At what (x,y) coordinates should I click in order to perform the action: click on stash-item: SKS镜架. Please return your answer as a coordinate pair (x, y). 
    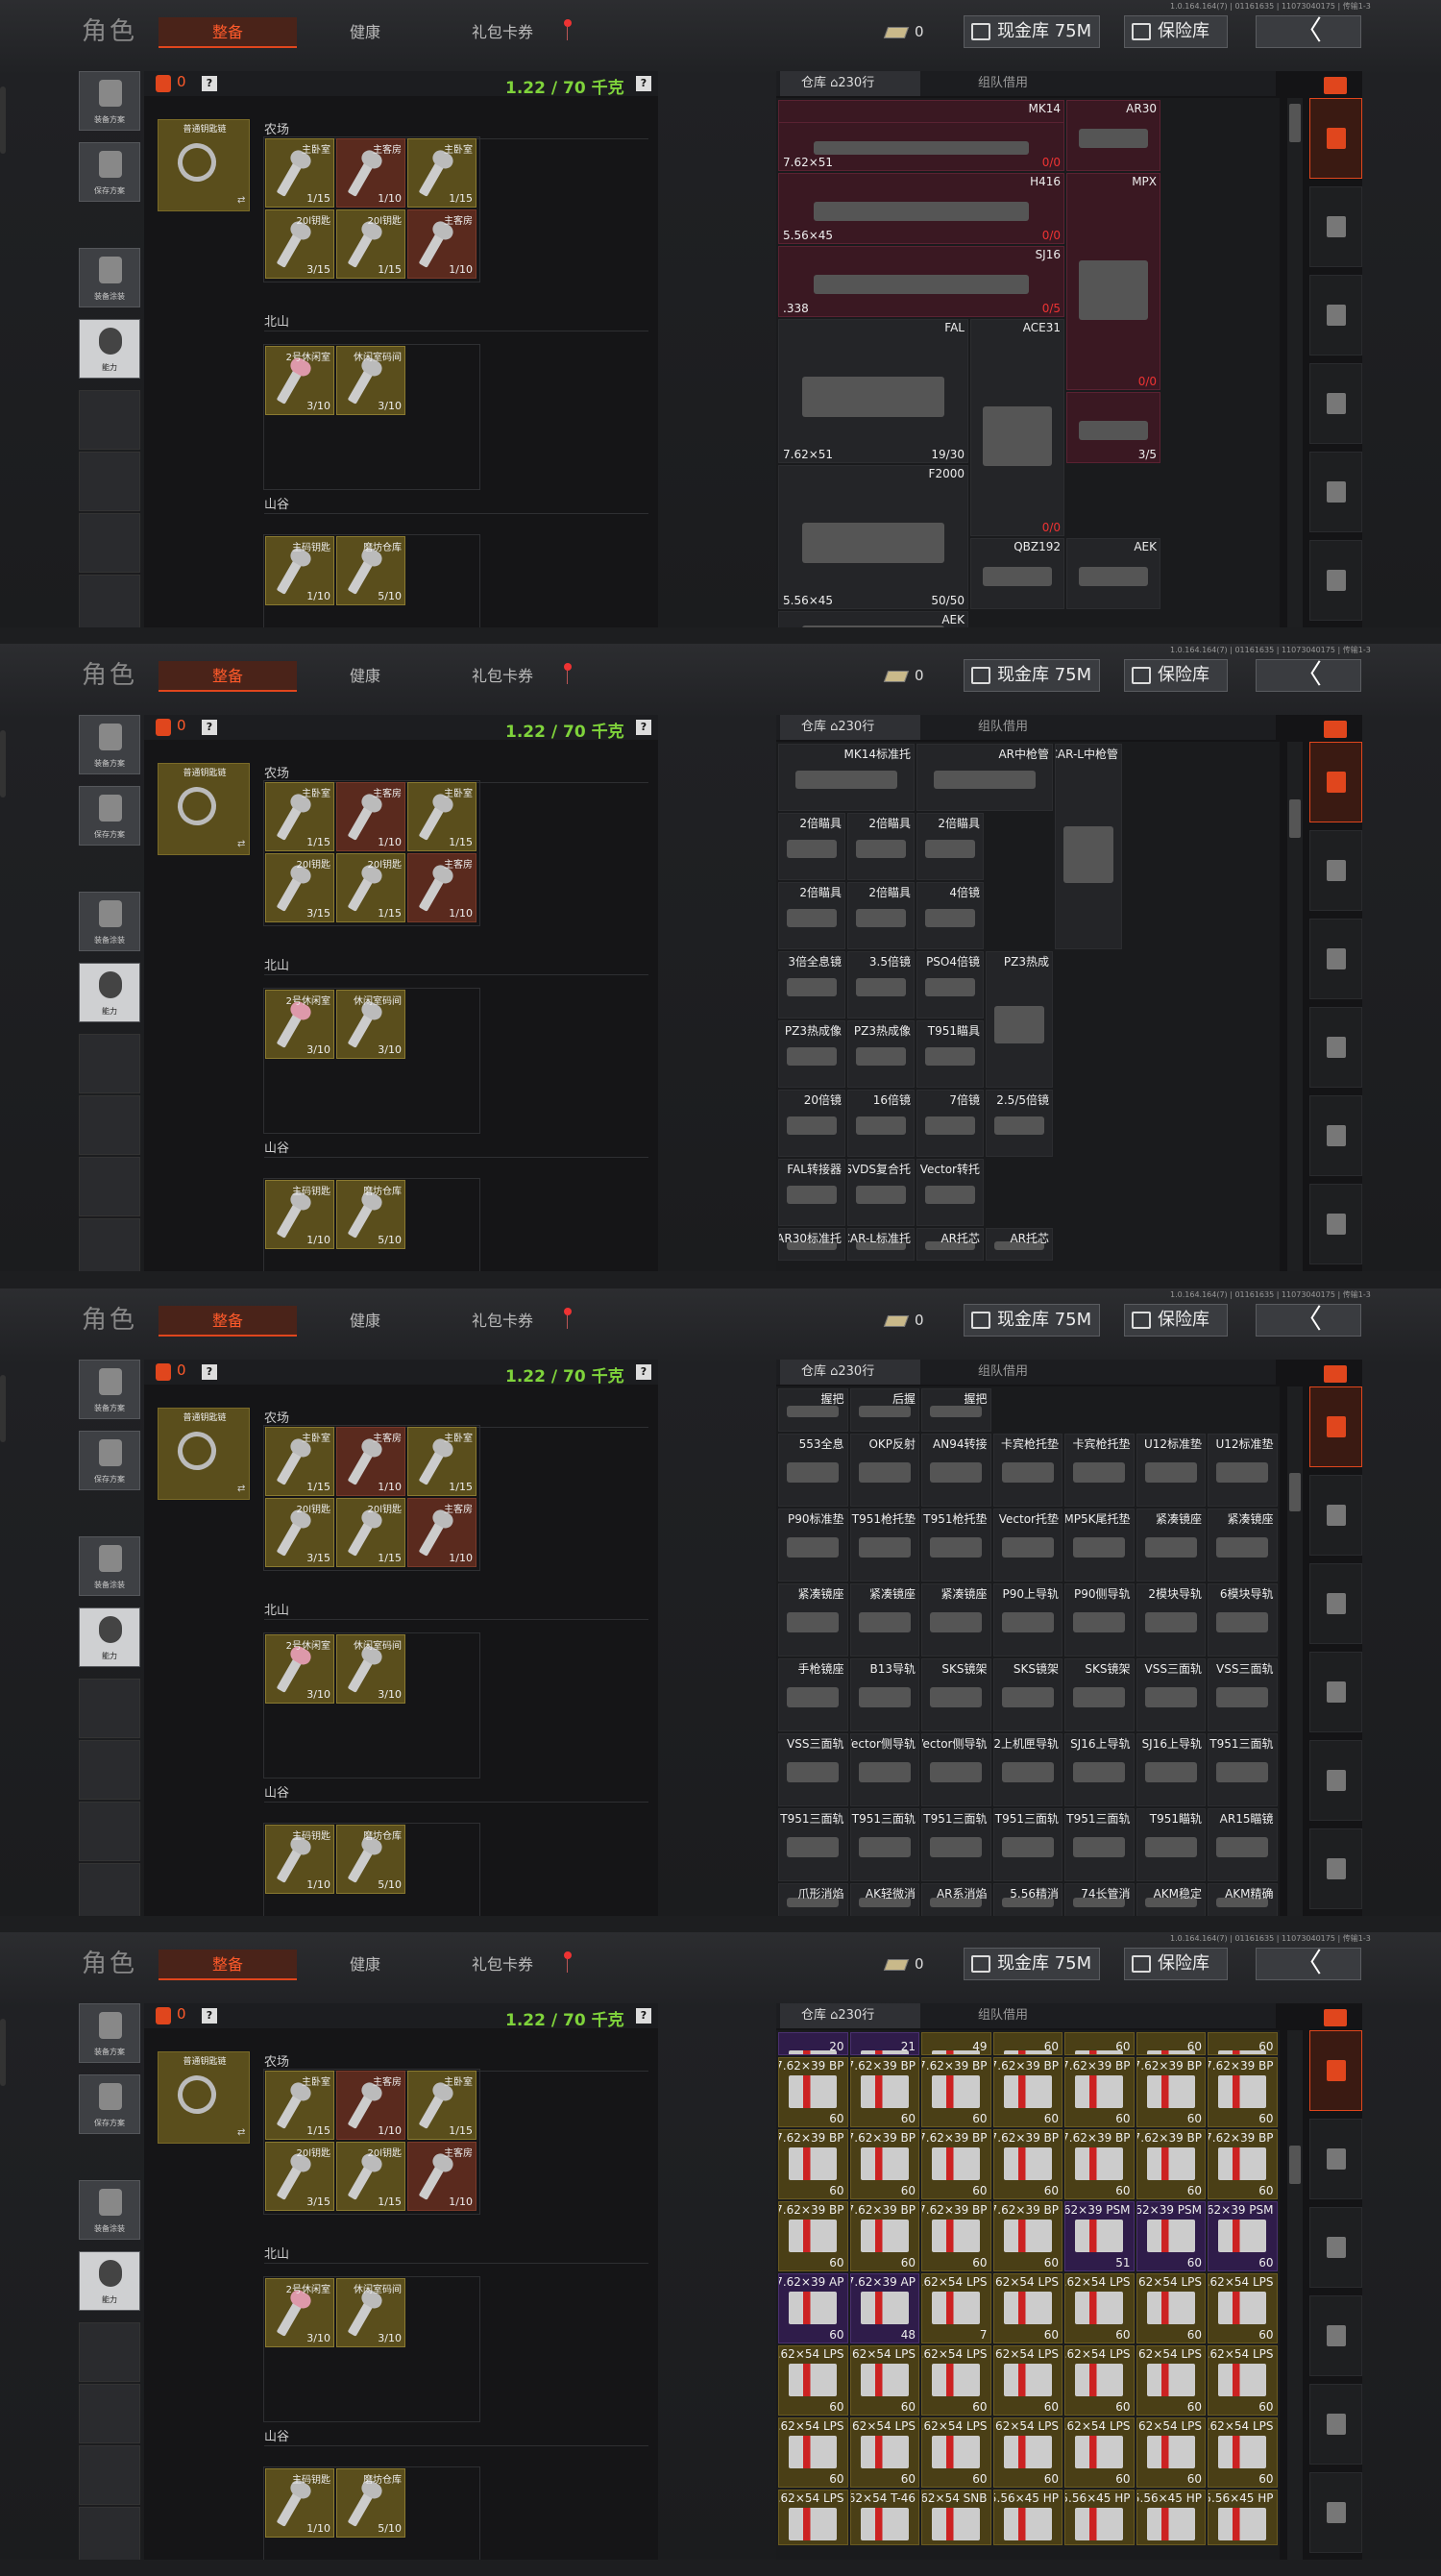
    Looking at the image, I should click on (956, 1694).